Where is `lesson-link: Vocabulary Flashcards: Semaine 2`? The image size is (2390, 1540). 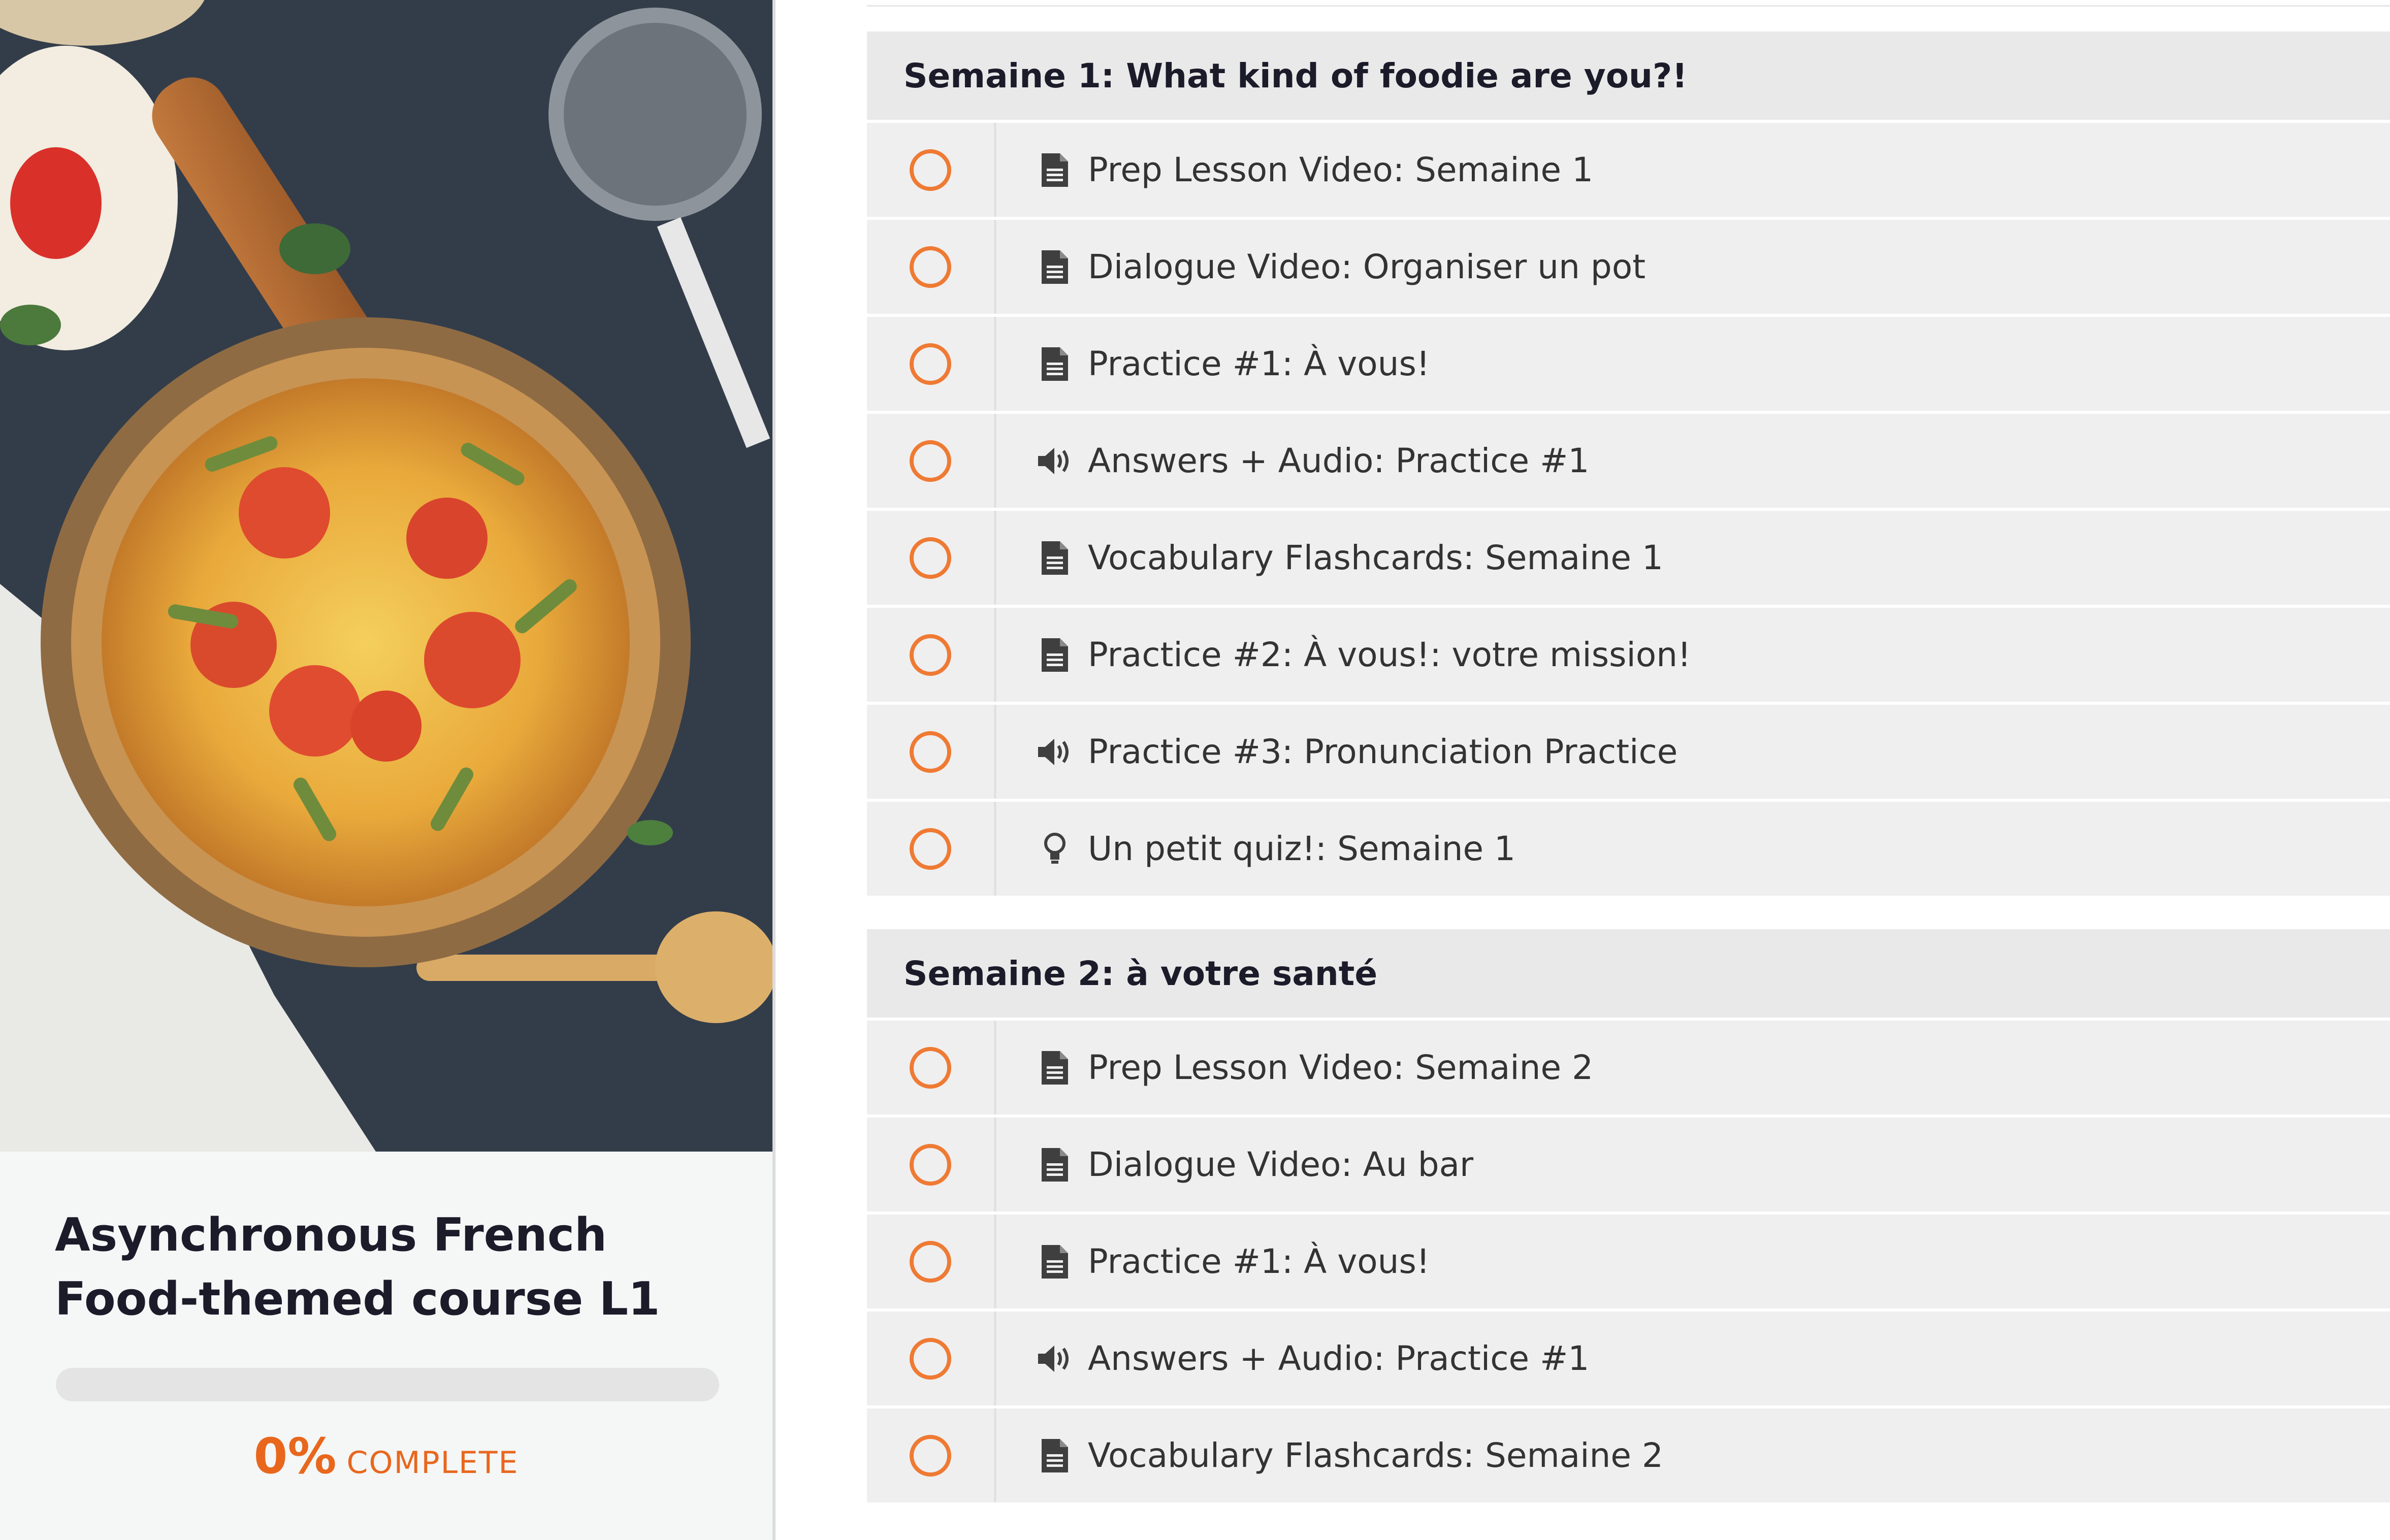 lesson-link: Vocabulary Flashcards: Semaine 2 is located at coordinates (1349, 1455).